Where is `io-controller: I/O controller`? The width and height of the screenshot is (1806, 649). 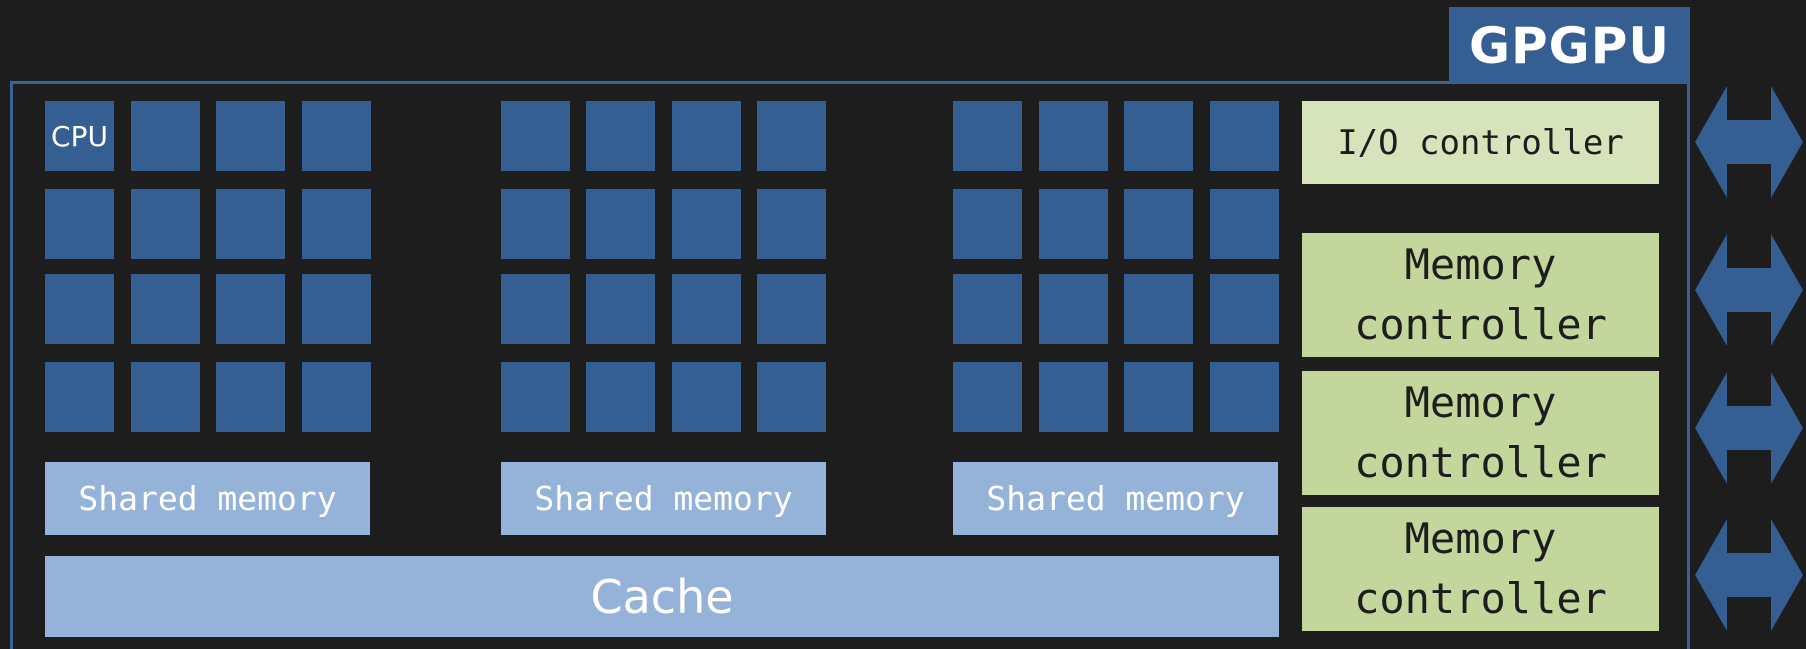
io-controller: I/O controller is located at coordinates (1480, 142).